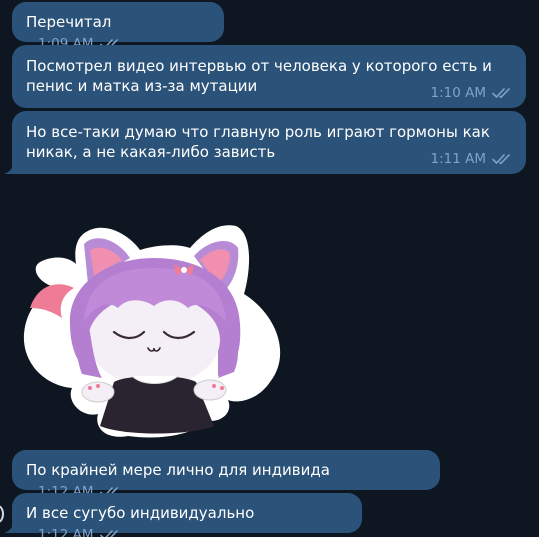 This screenshot has height=537, width=539. I want to click on message-meta: 1:12 AM, so click(80, 531).